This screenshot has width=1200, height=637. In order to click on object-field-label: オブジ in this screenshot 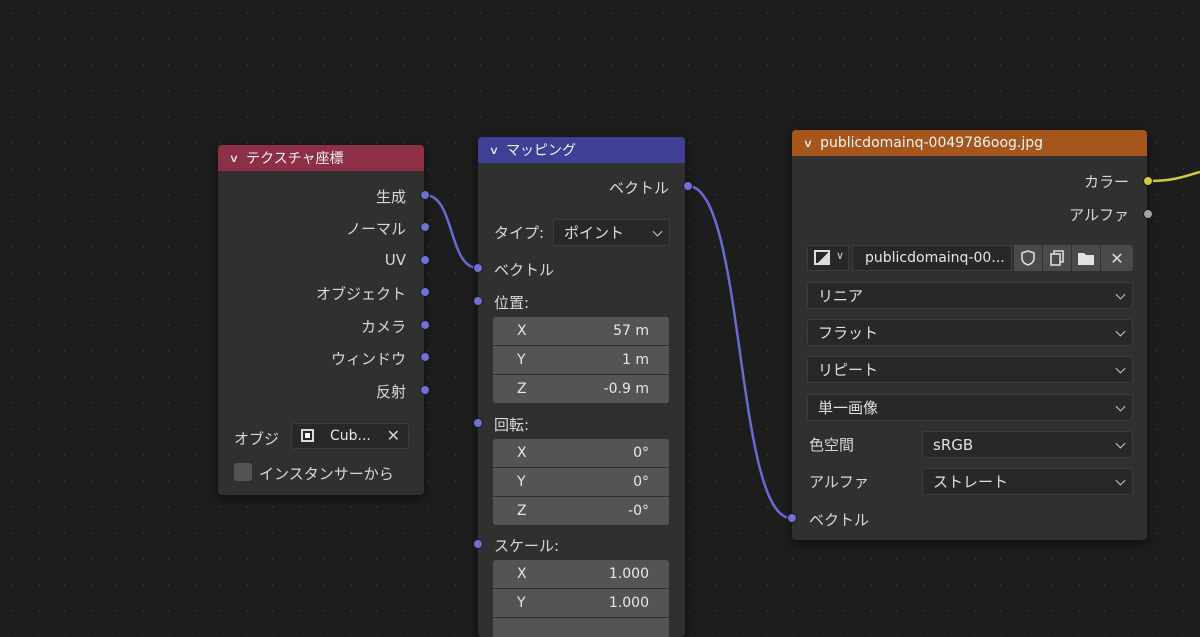, I will do `click(257, 439)`.